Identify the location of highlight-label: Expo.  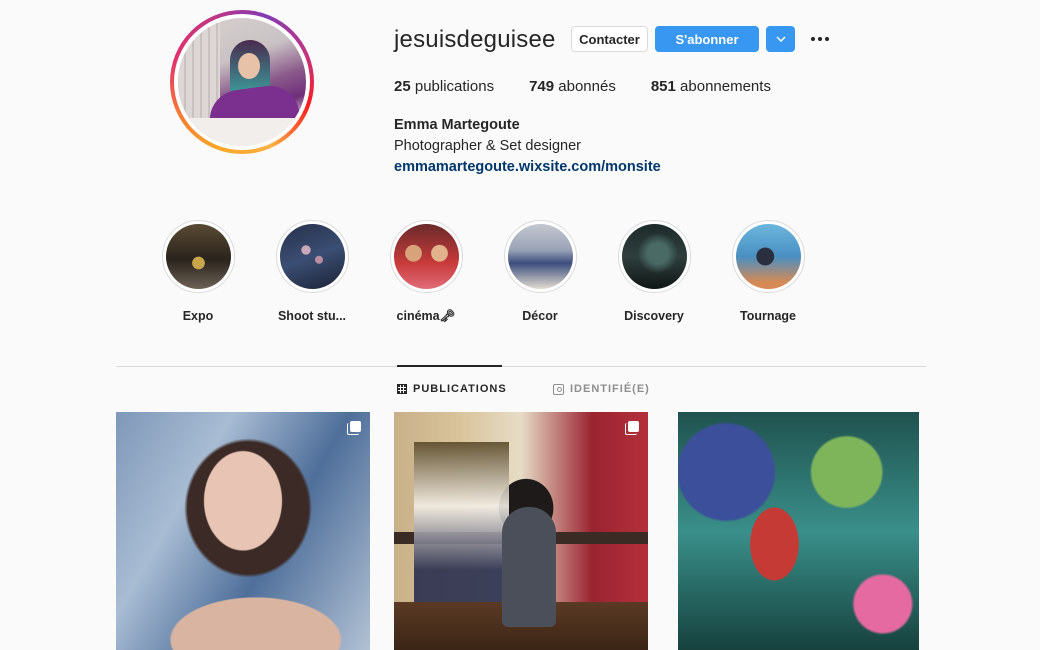
(198, 316).